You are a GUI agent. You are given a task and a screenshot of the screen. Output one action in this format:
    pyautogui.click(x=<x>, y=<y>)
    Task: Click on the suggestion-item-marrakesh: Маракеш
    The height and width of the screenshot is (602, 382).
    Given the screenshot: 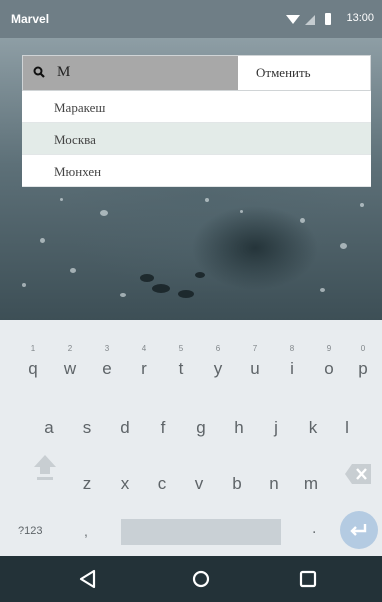 What is the action you would take?
    pyautogui.click(x=196, y=107)
    